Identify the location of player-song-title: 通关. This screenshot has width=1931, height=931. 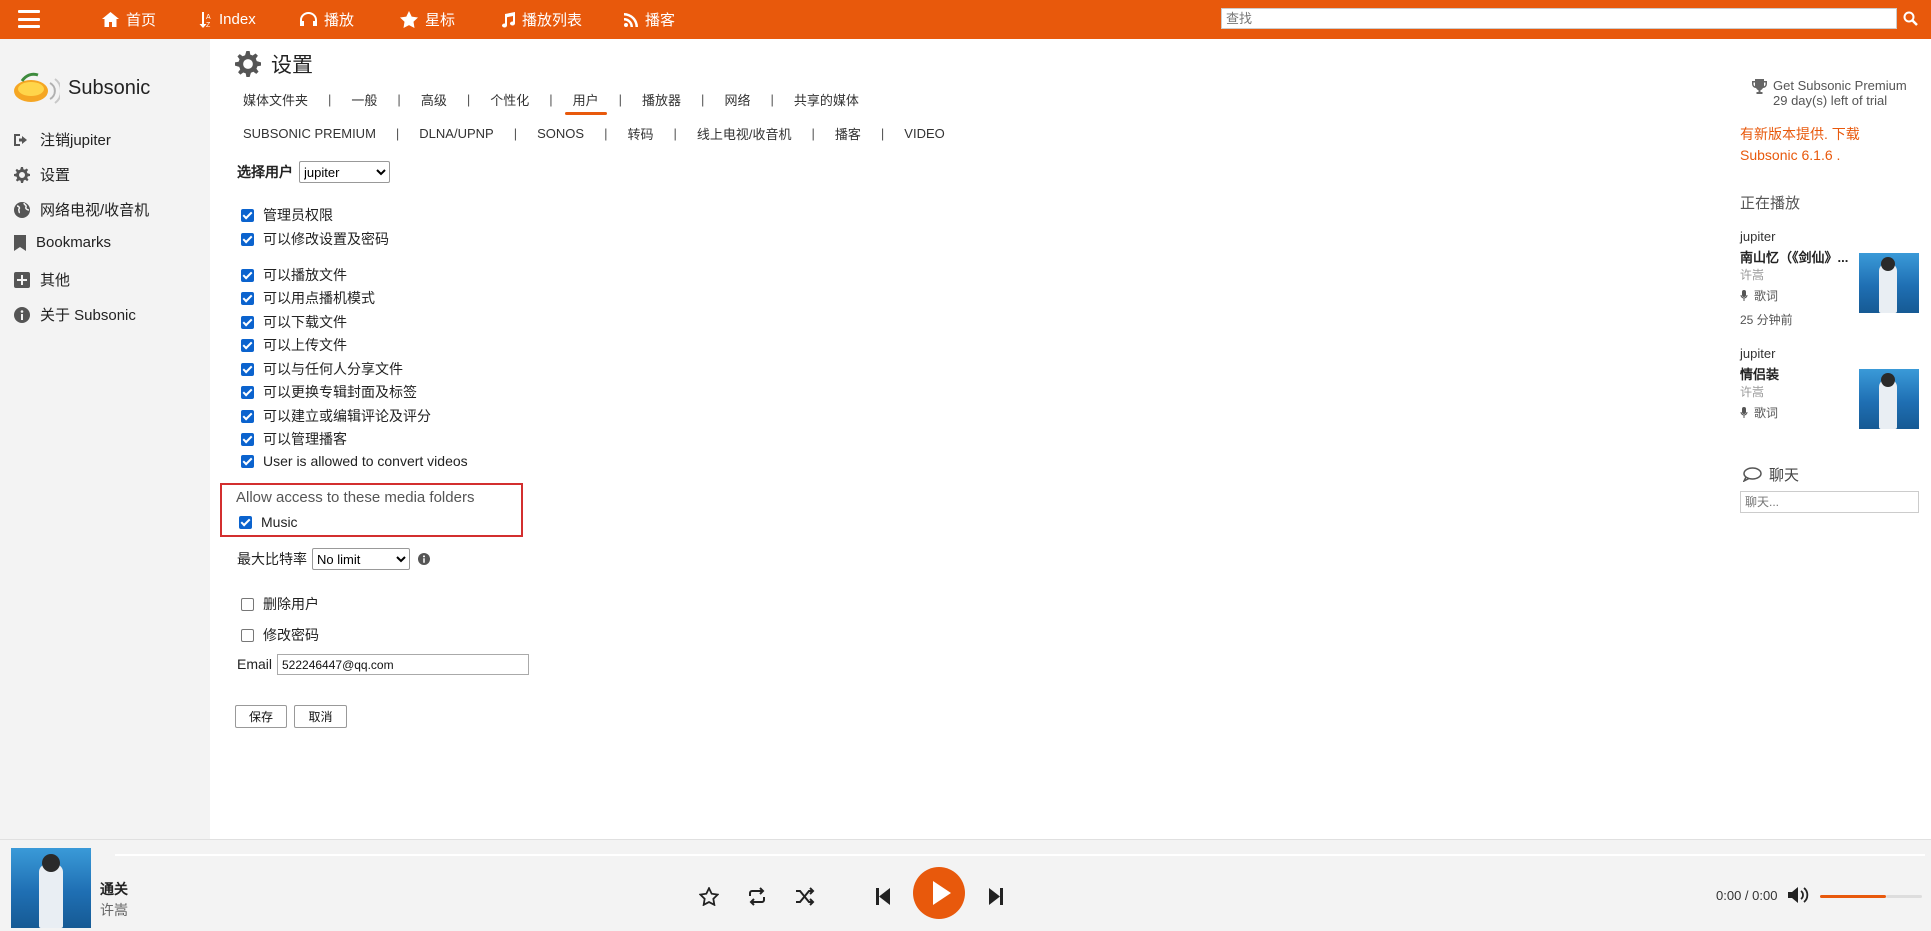
(114, 889).